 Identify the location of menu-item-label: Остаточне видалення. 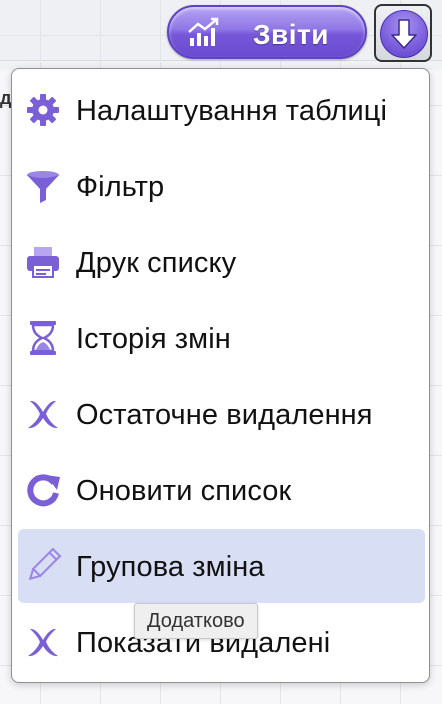
(224, 415).